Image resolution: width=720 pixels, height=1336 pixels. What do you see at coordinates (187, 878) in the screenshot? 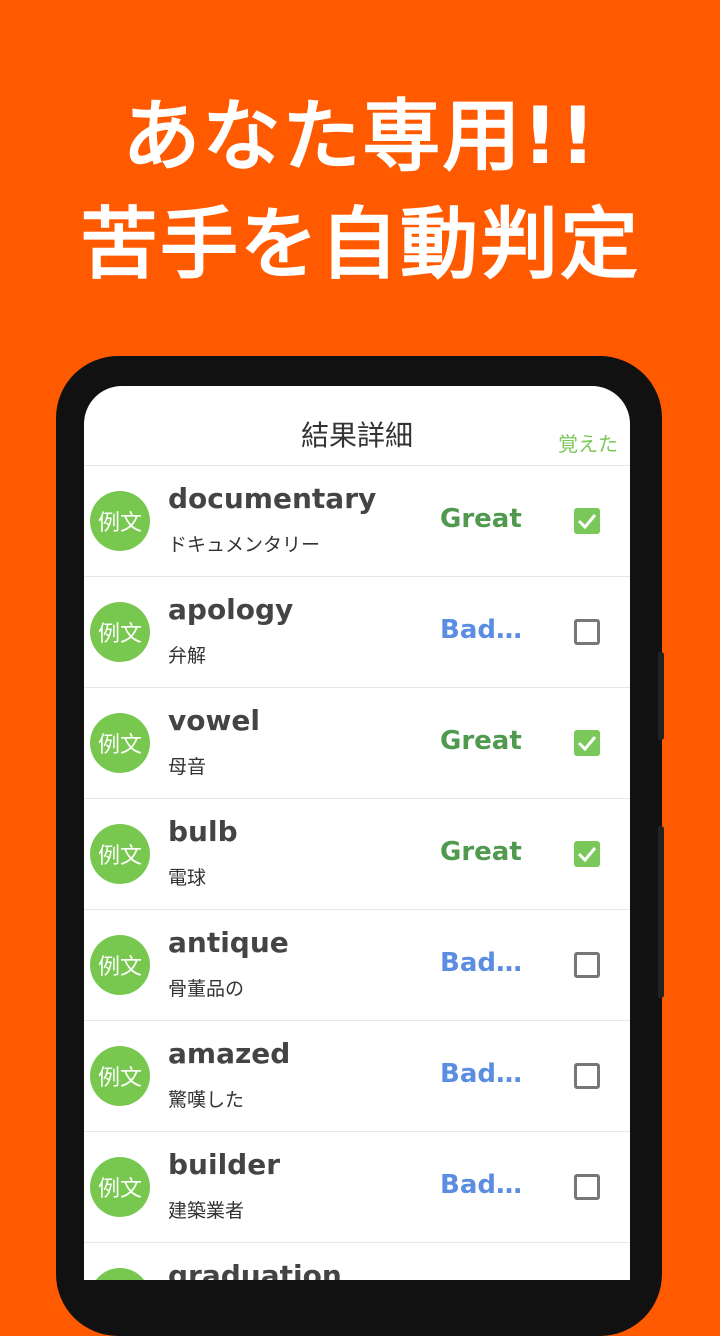
I see `word-meaning: 電球` at bounding box center [187, 878].